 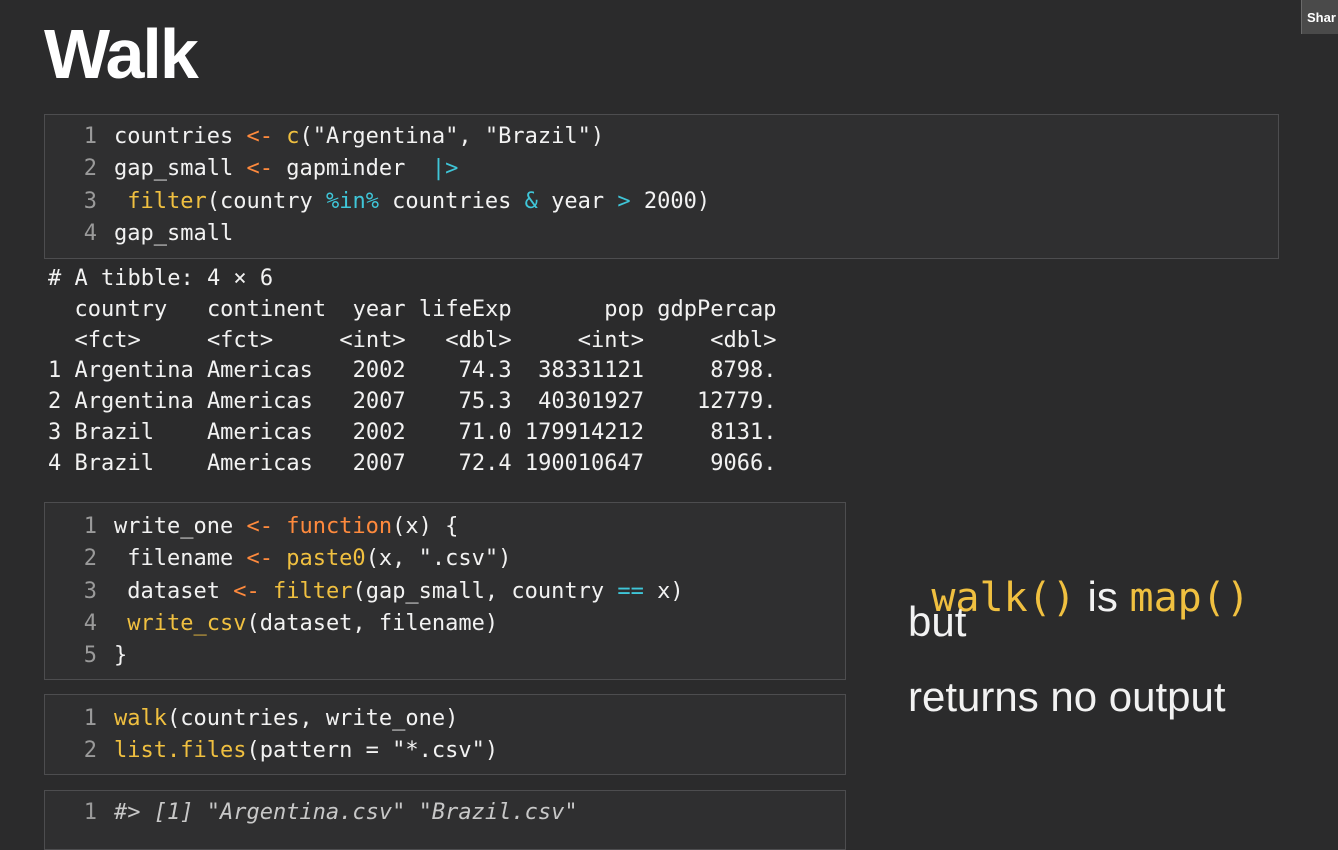 I want to click on code-token: (dataset, filename), so click(x=372, y=623).